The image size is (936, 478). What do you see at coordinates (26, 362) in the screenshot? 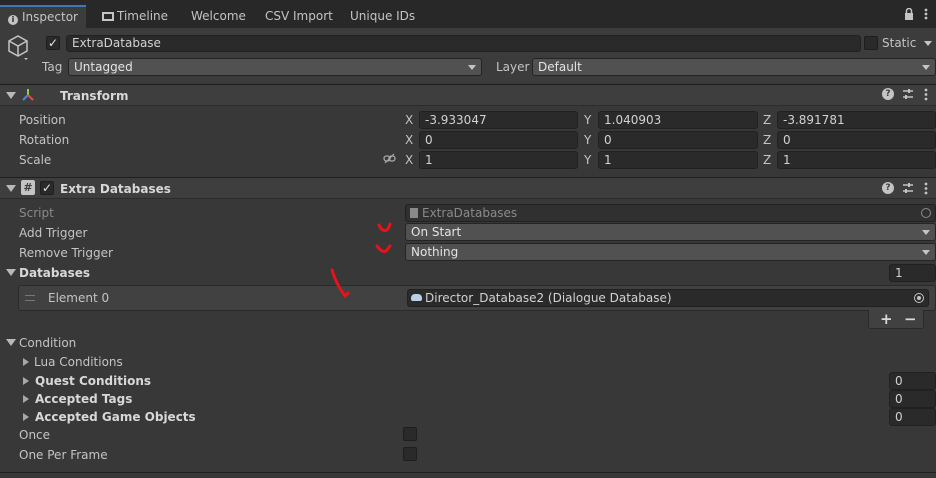
I see `lua-conditions-foldout-icon` at bounding box center [26, 362].